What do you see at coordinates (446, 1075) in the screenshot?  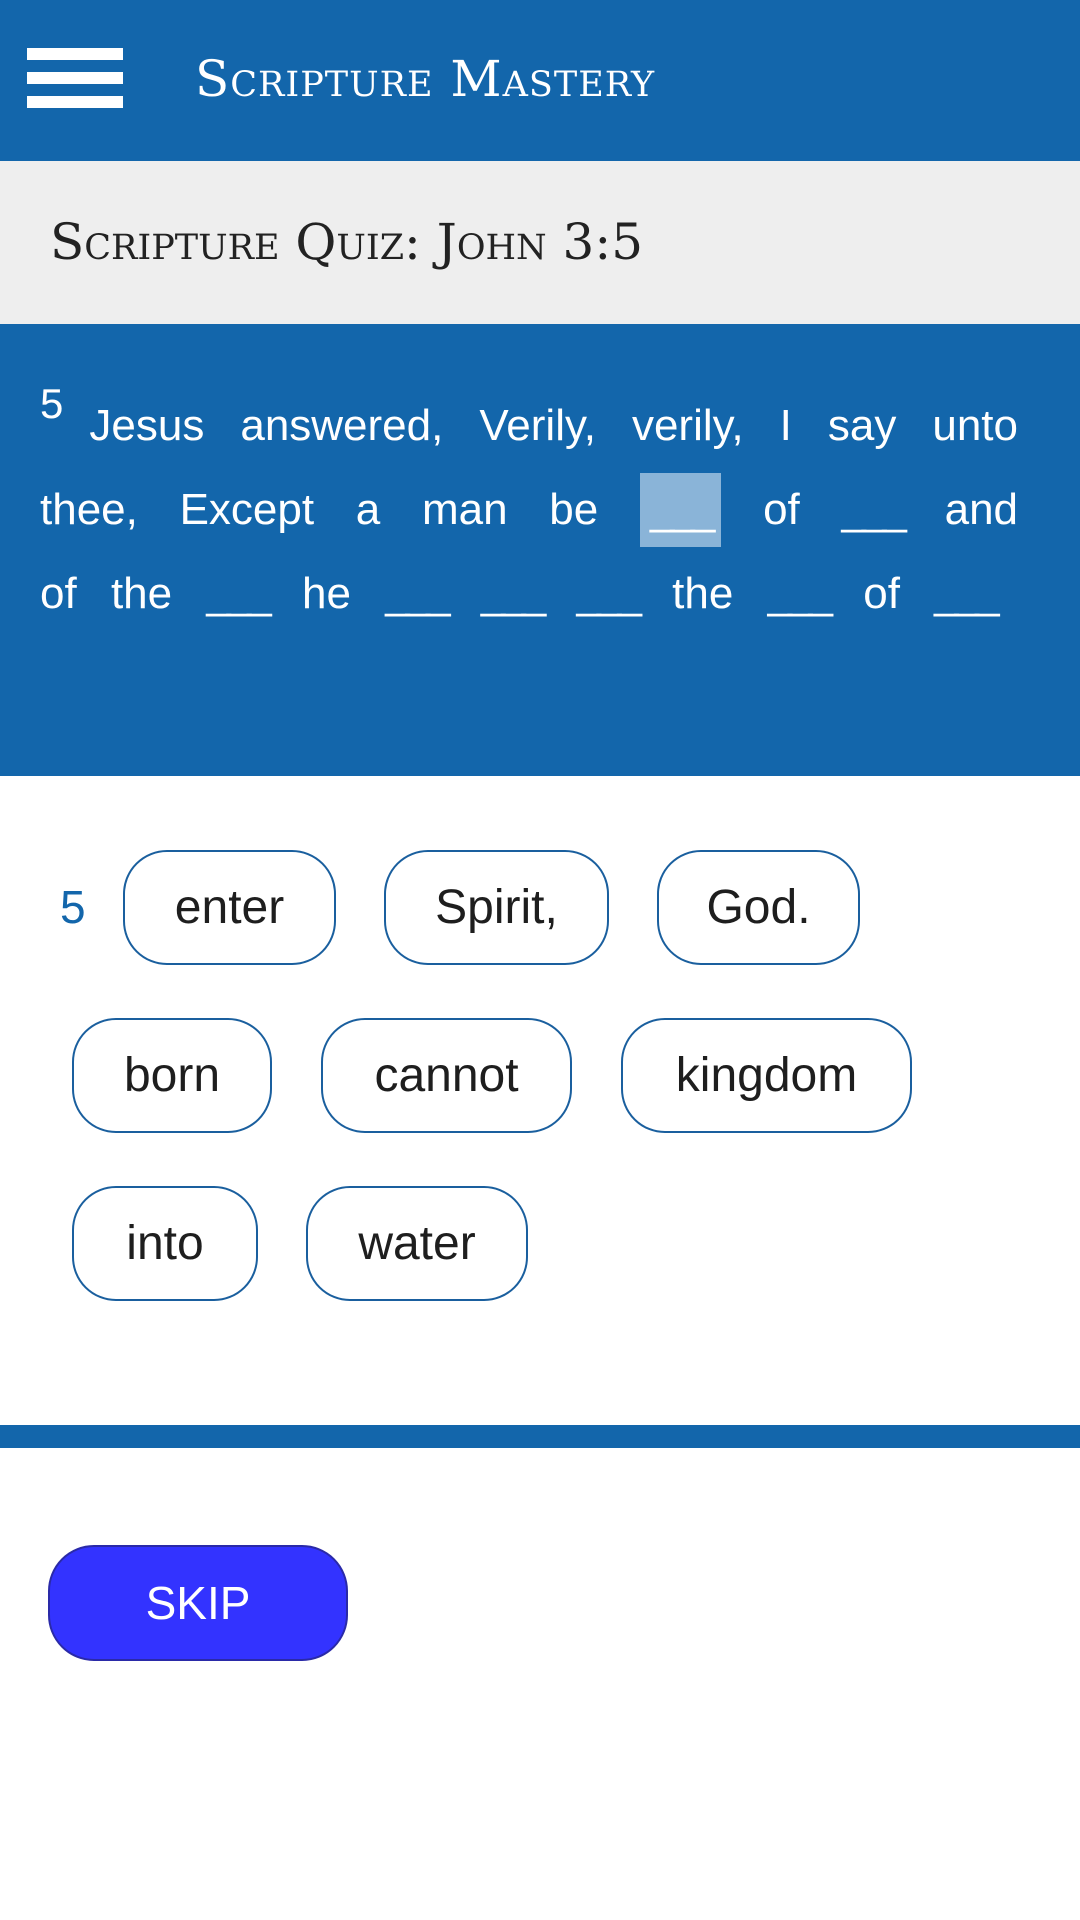 I see `word-chip: cannot` at bounding box center [446, 1075].